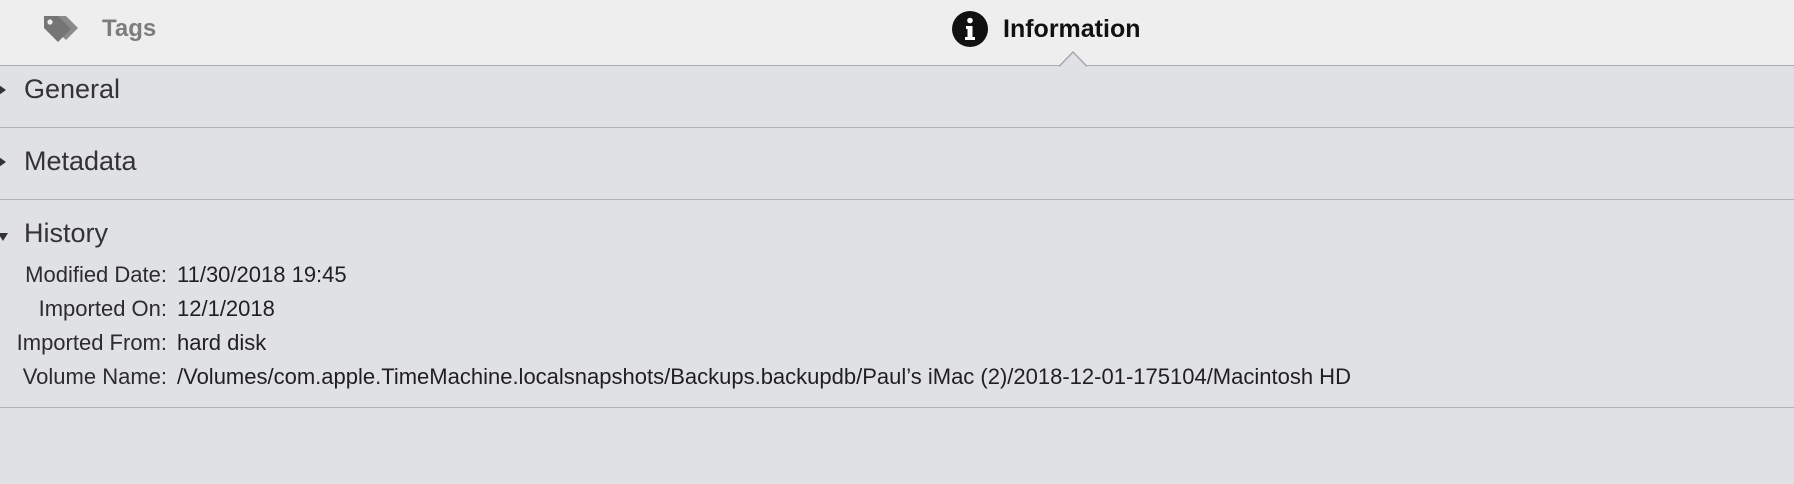  What do you see at coordinates (262, 274) in the screenshot?
I see `field-value: 11/30/2018 19:45` at bounding box center [262, 274].